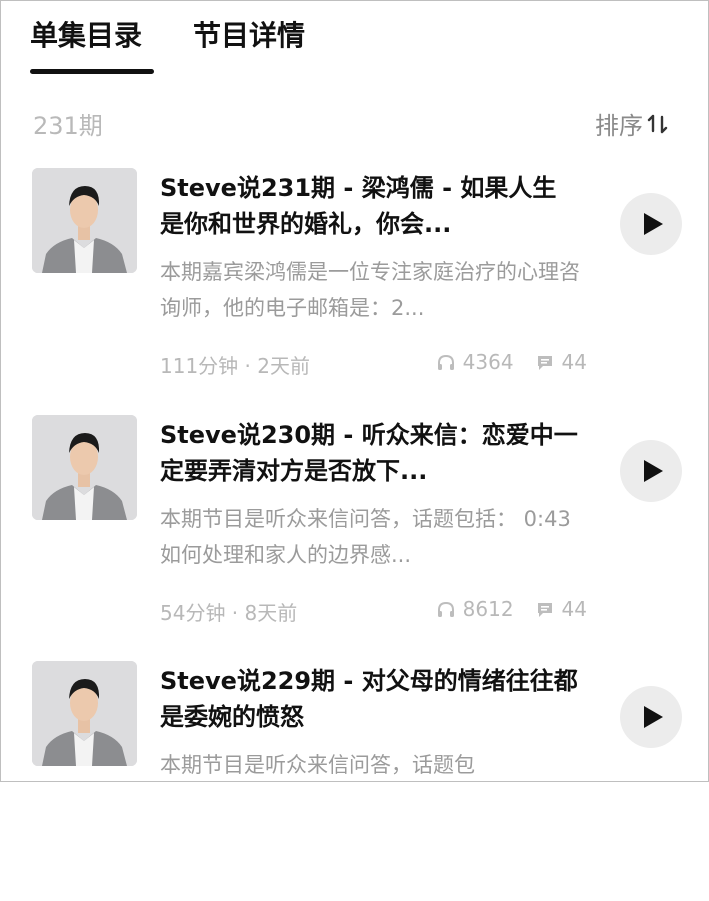 The image size is (709, 901). I want to click on episode-time-ago: 2天前, so click(283, 366).